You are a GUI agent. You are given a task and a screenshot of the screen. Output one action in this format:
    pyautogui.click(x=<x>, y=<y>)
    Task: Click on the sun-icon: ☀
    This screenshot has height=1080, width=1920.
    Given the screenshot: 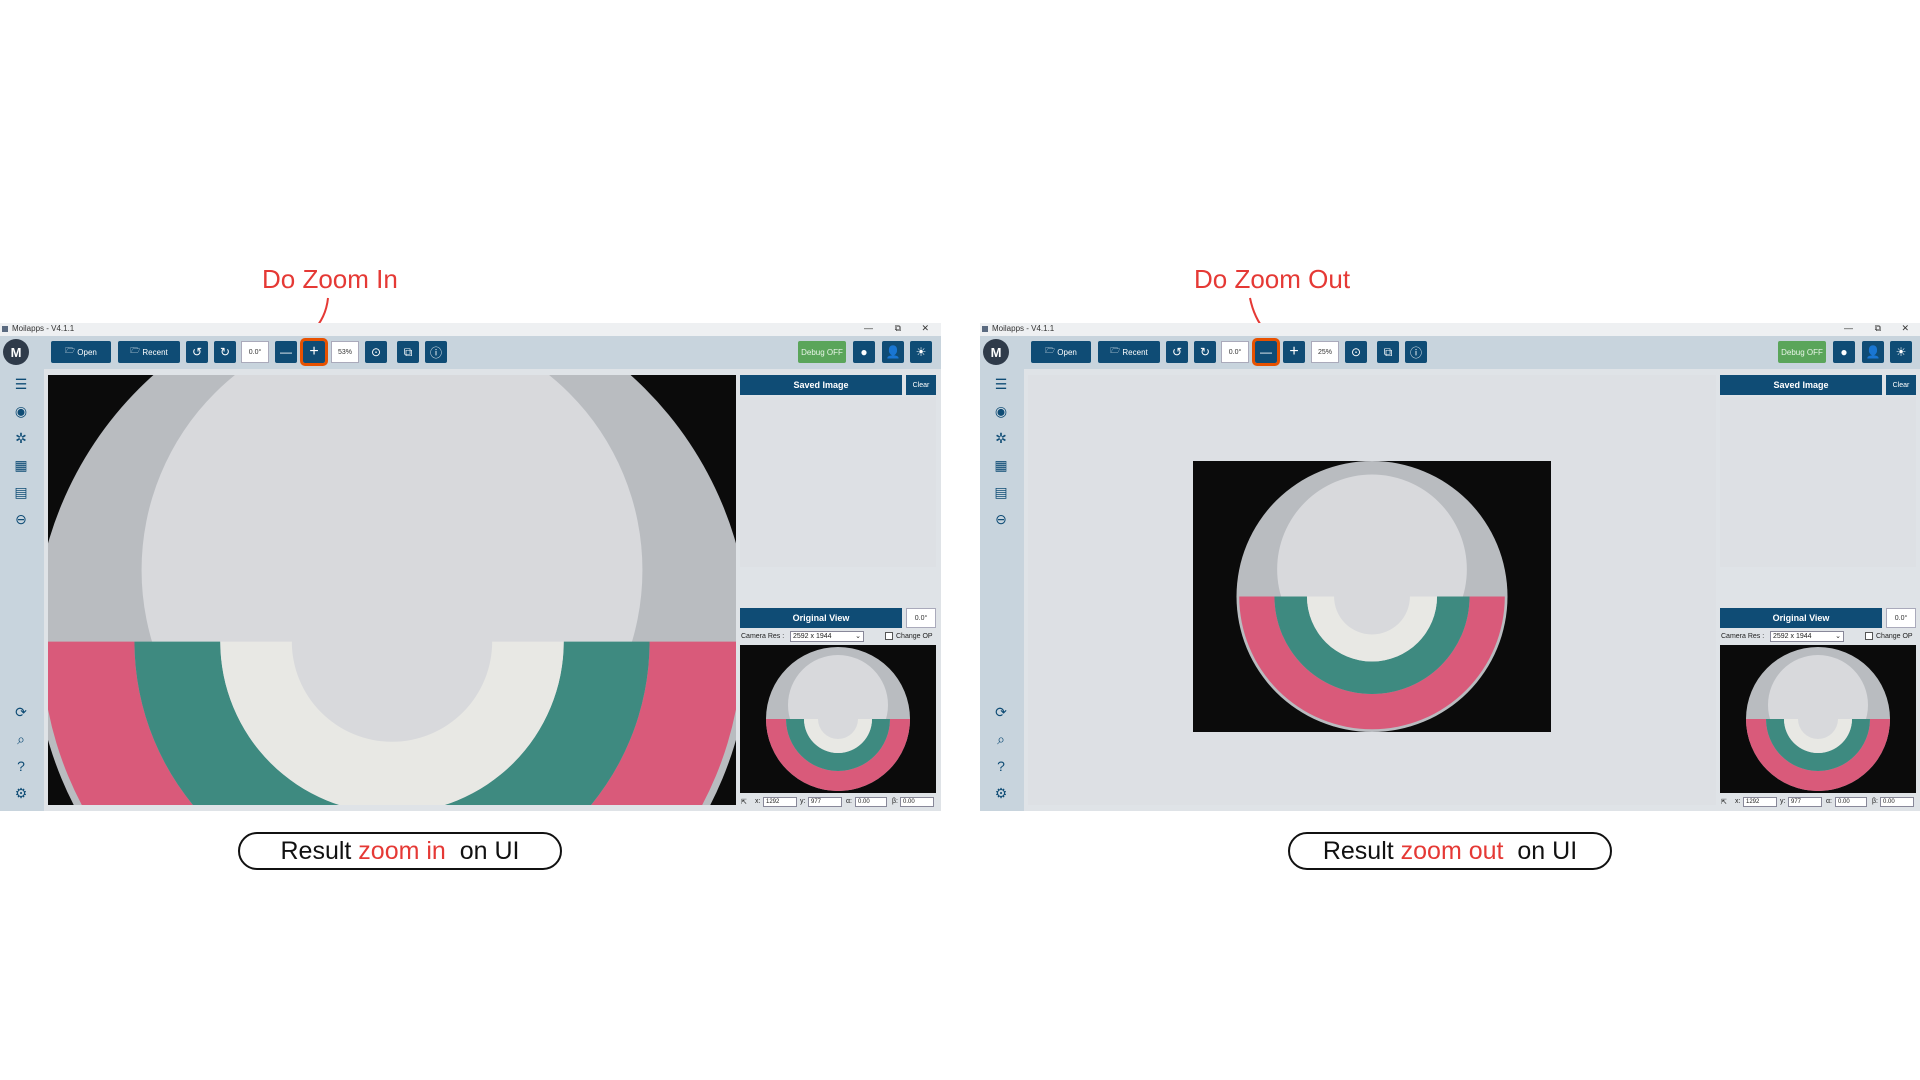 What is the action you would take?
    pyautogui.click(x=921, y=352)
    